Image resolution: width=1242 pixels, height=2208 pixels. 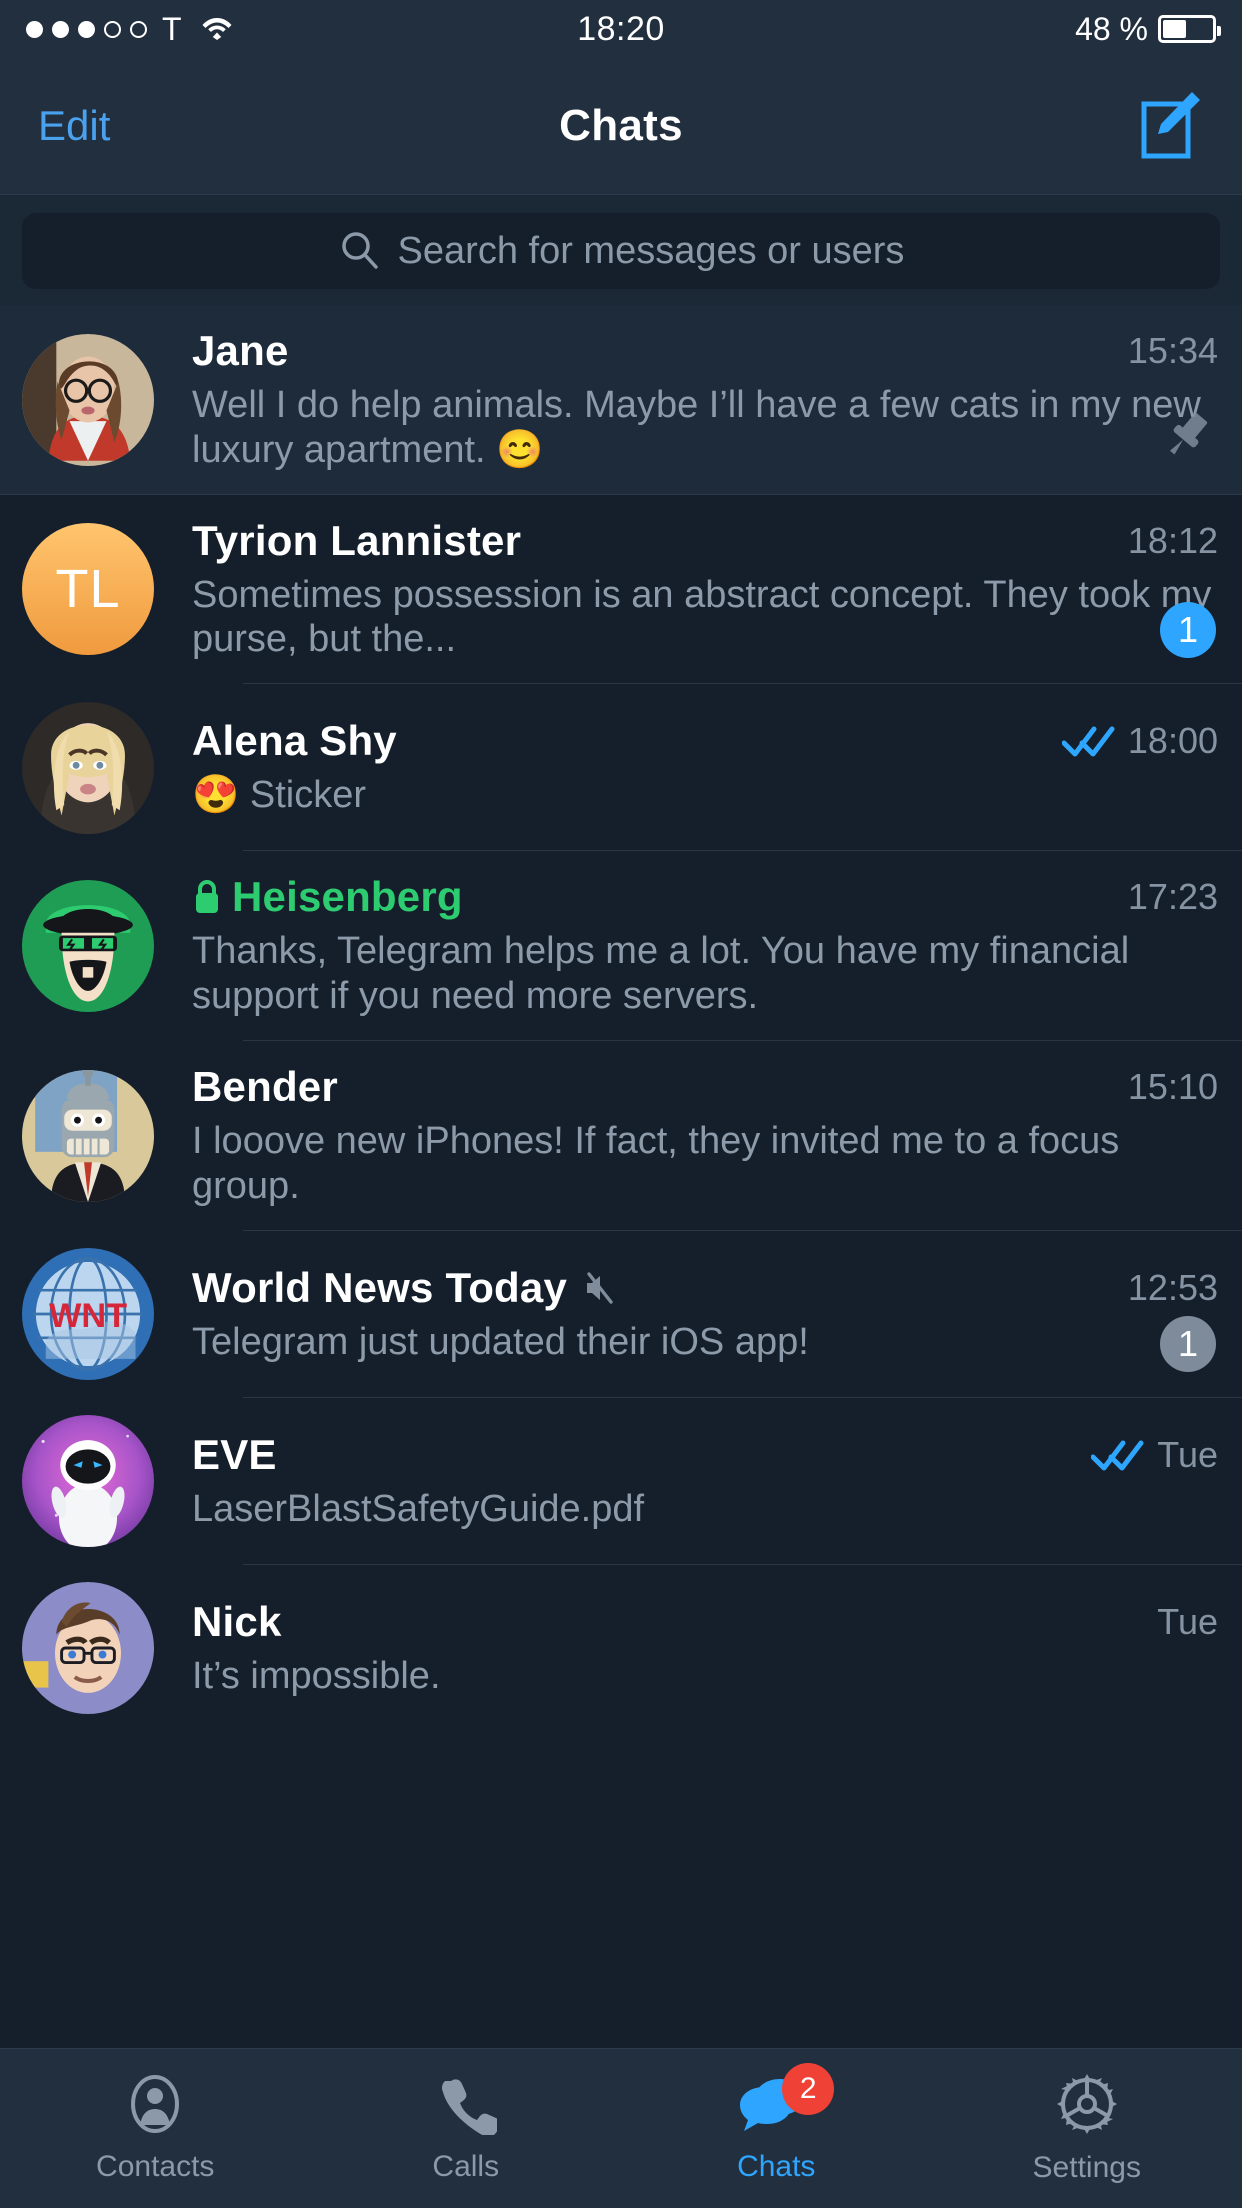 What do you see at coordinates (155, 2166) in the screenshot?
I see `tab-label: Contacts` at bounding box center [155, 2166].